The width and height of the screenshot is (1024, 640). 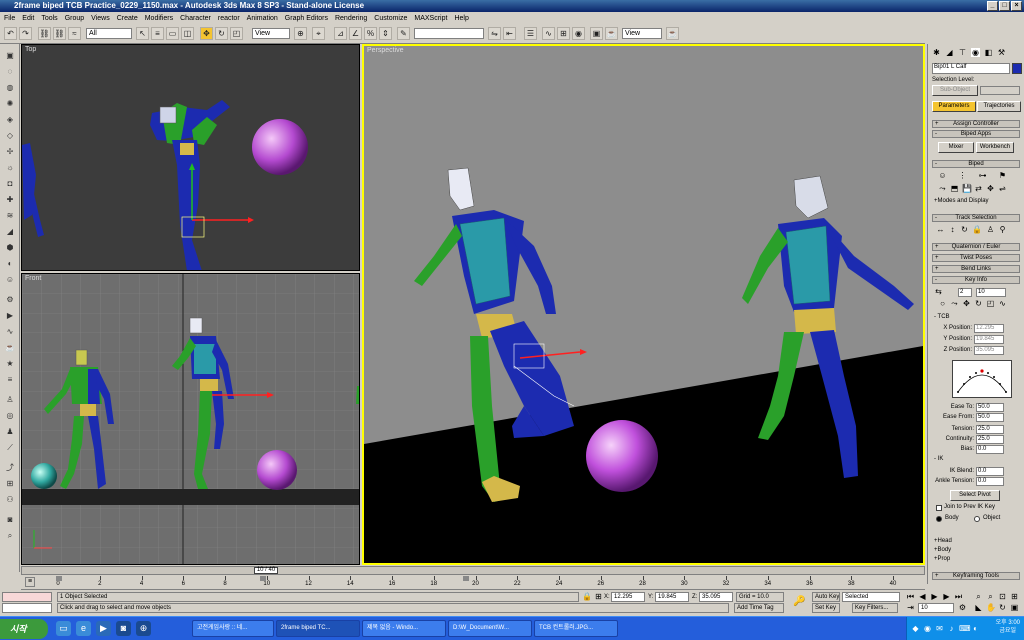 What do you see at coordinates (954, 106) in the screenshot?
I see `tab-parameters: Parameters` at bounding box center [954, 106].